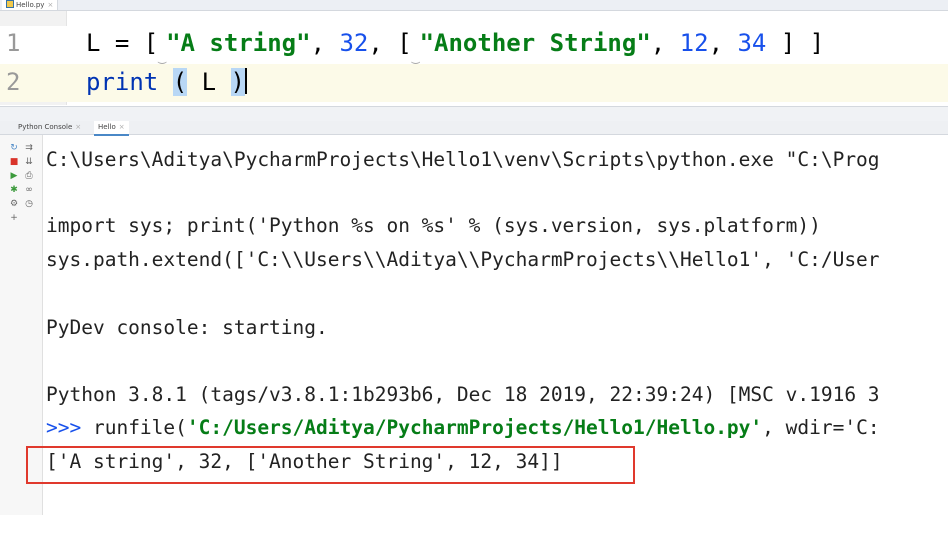 This screenshot has width=948, height=541. What do you see at coordinates (107, 127) in the screenshot?
I see `tab-label: Hello` at bounding box center [107, 127].